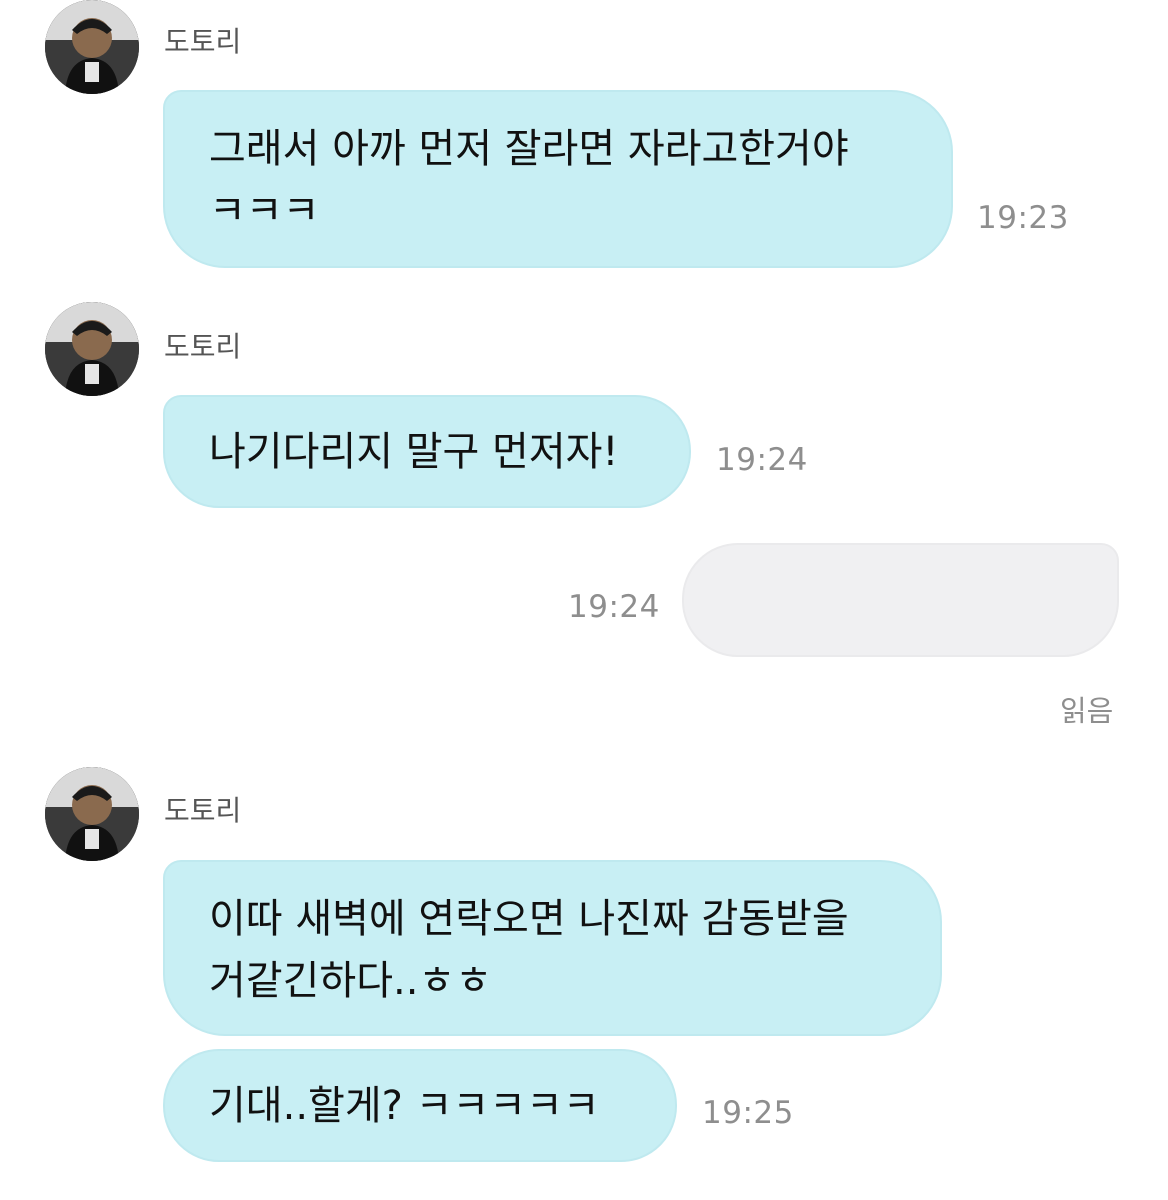 The height and width of the screenshot is (1200, 1168). I want to click on read-receipt: 읽음, so click(1087, 711).